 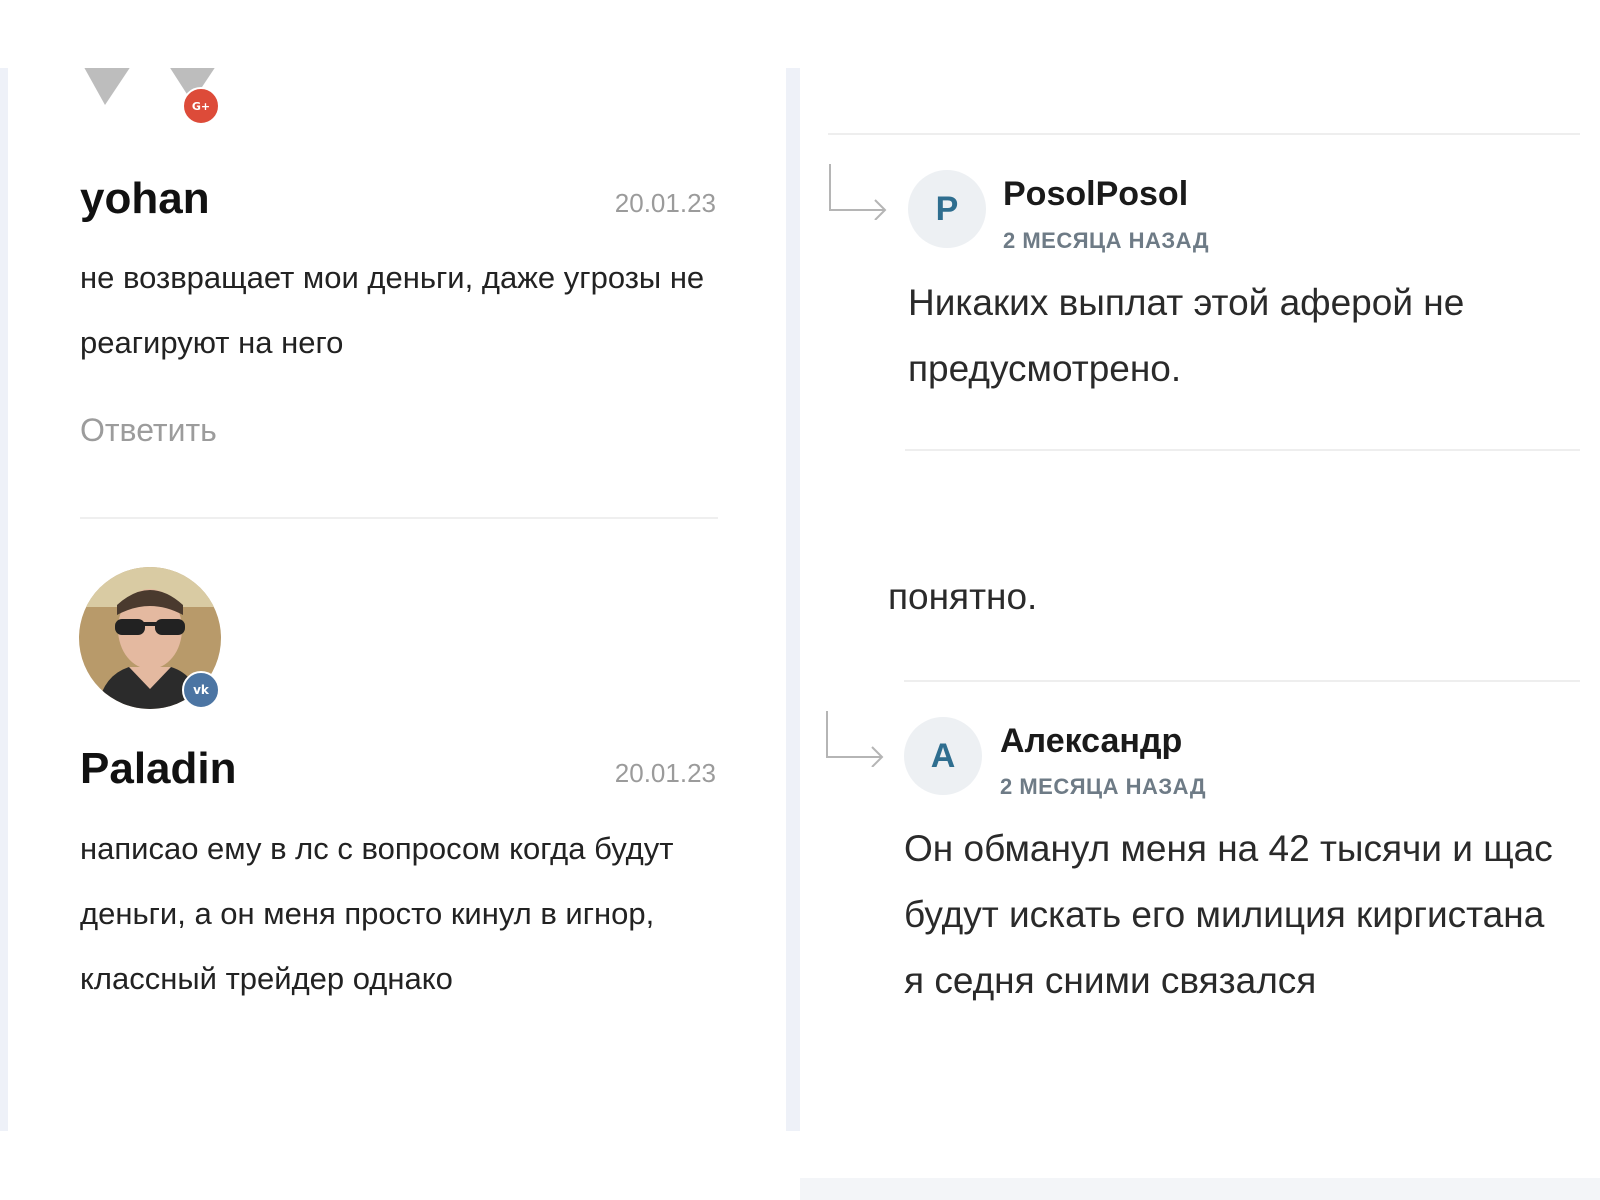 I want to click on bottom-bar, so click(x=1200, y=1189).